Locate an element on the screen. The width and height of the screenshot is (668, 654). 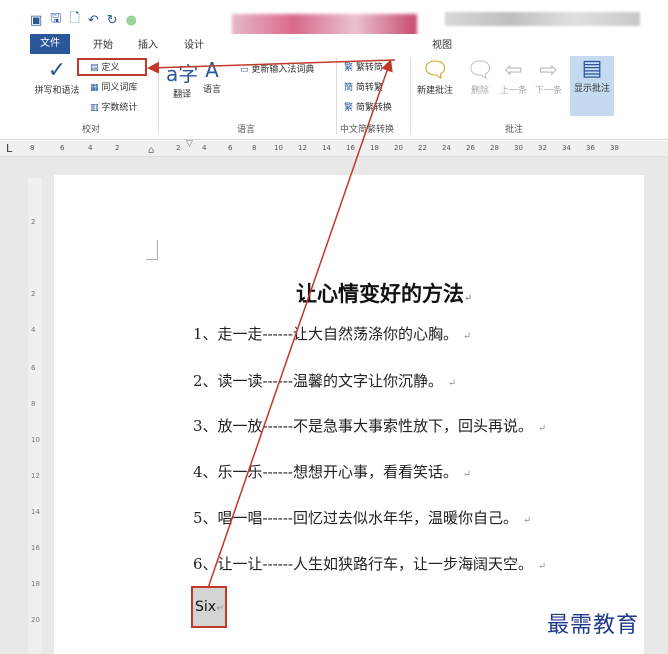
selected-word: Six↵ is located at coordinates (209, 607).